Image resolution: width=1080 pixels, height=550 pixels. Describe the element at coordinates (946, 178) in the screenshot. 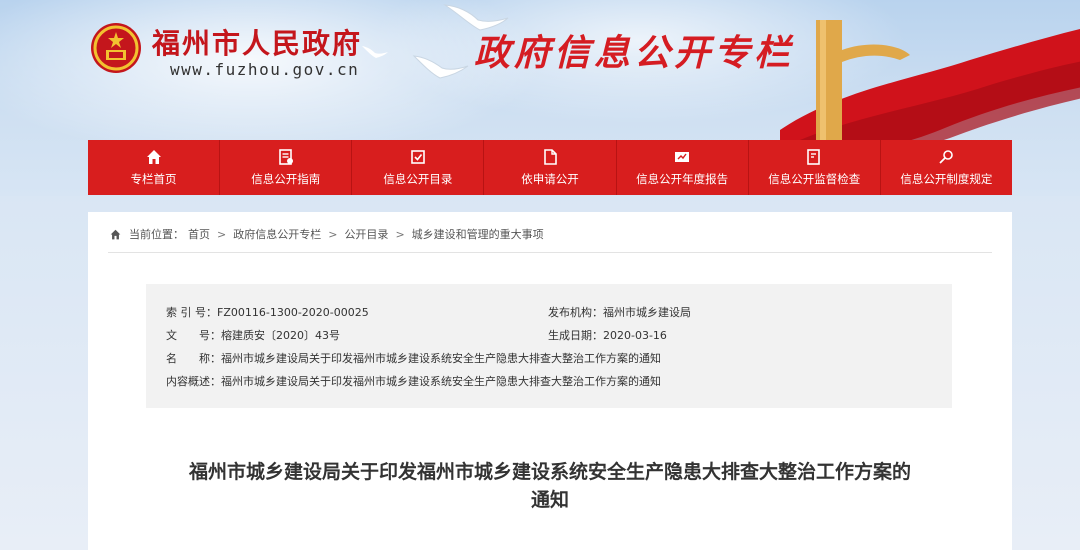

I see `nav-label: 信息公开制度规定` at that location.